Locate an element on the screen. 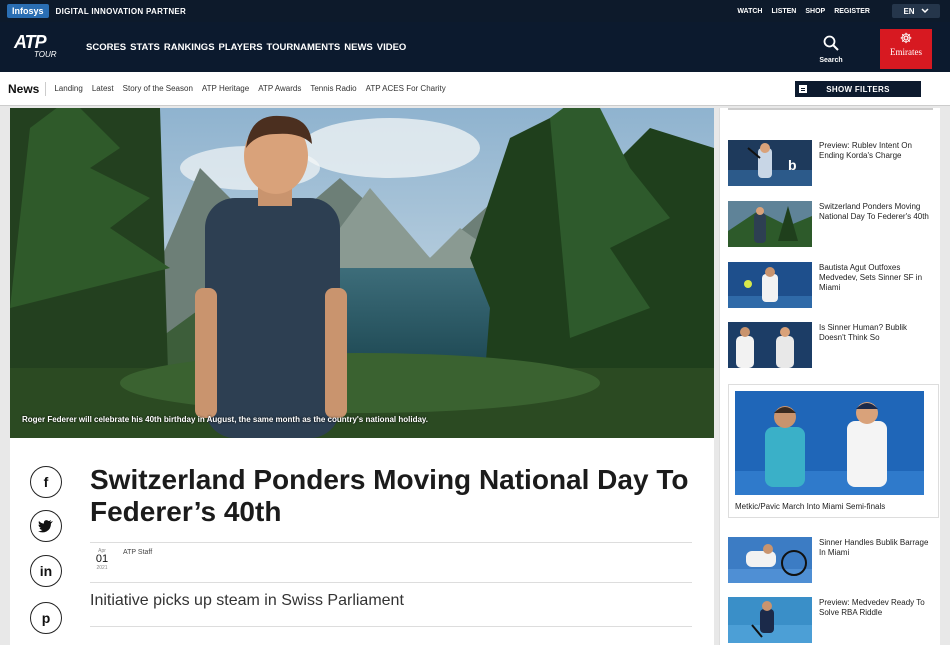 The height and width of the screenshot is (645, 950). emirates-logo: ☸ Emirates is located at coordinates (906, 49).